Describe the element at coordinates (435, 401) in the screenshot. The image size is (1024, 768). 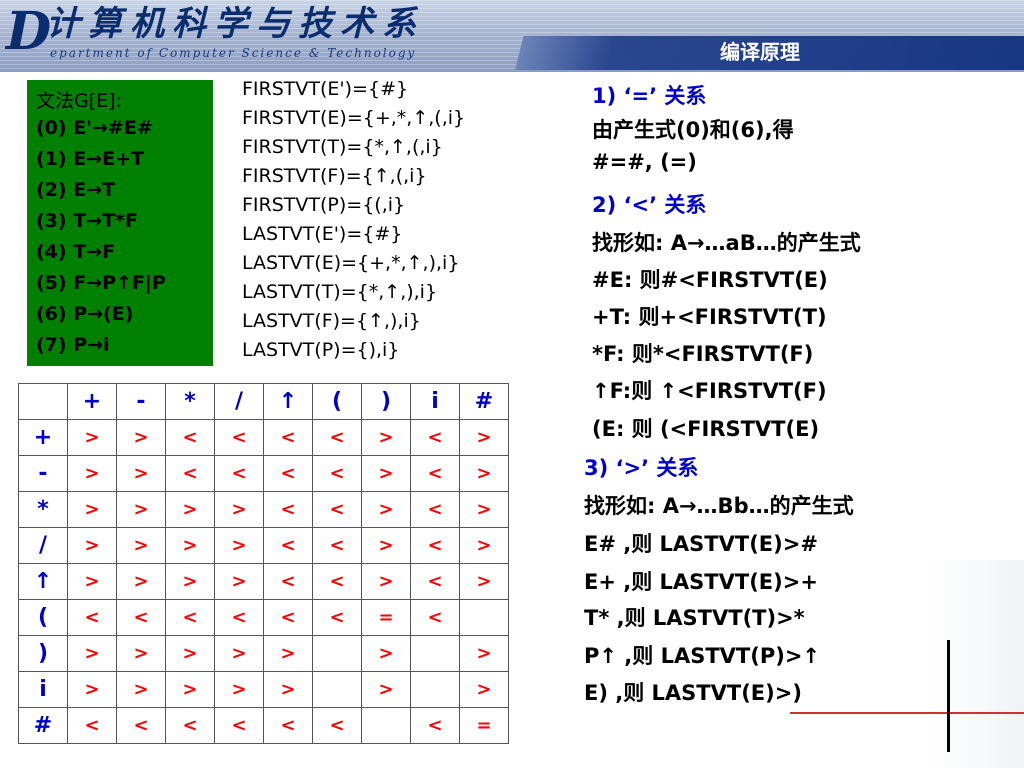
I see `column-header: i` at that location.